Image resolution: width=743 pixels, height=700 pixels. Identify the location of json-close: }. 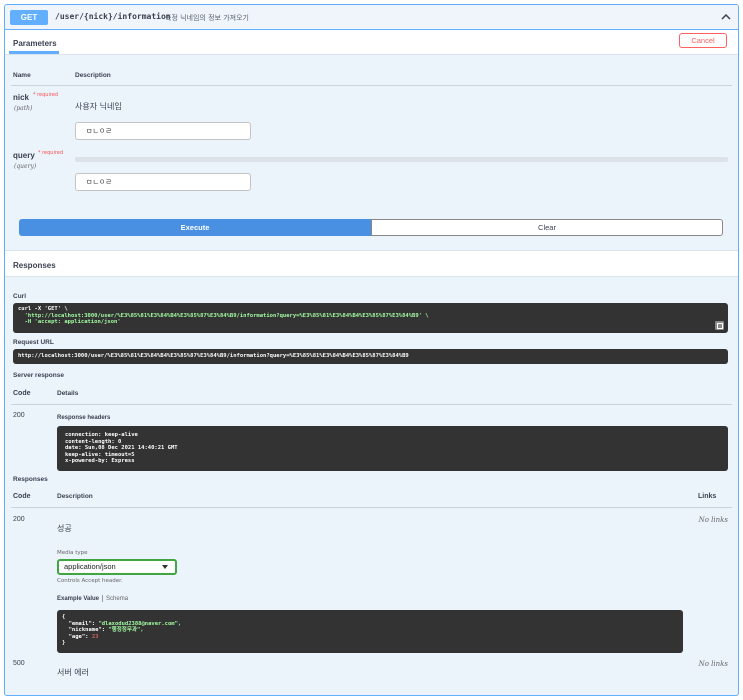
(64, 643).